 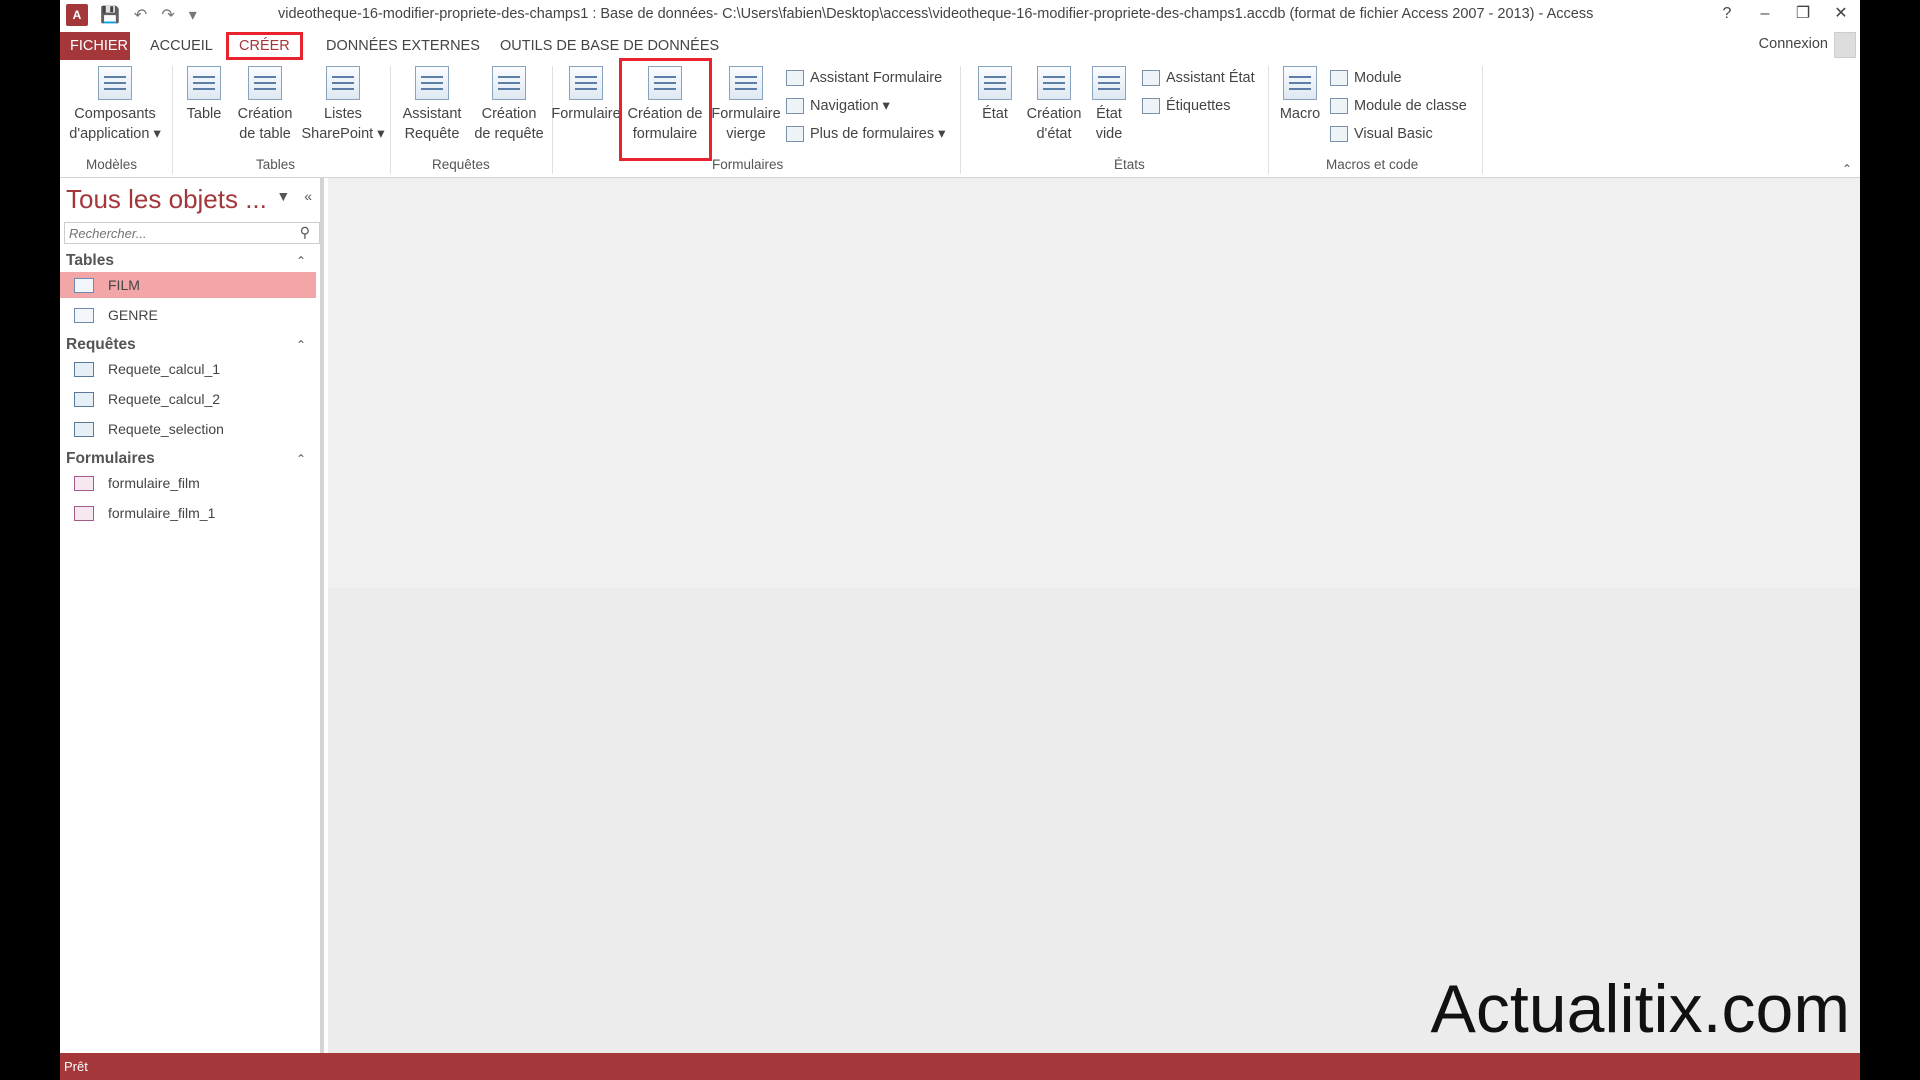 I want to click on labels-icon, so click(x=1151, y=106).